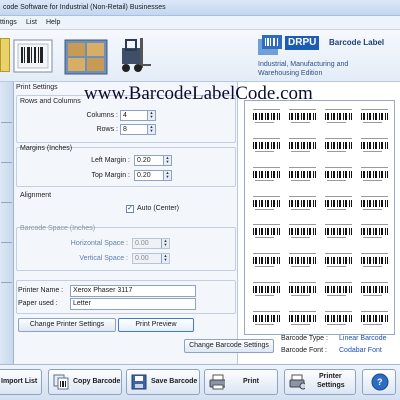 The height and width of the screenshot is (400, 400). Describe the element at coordinates (37, 87) in the screenshot. I see `print-settings-title: Print Settings` at that location.